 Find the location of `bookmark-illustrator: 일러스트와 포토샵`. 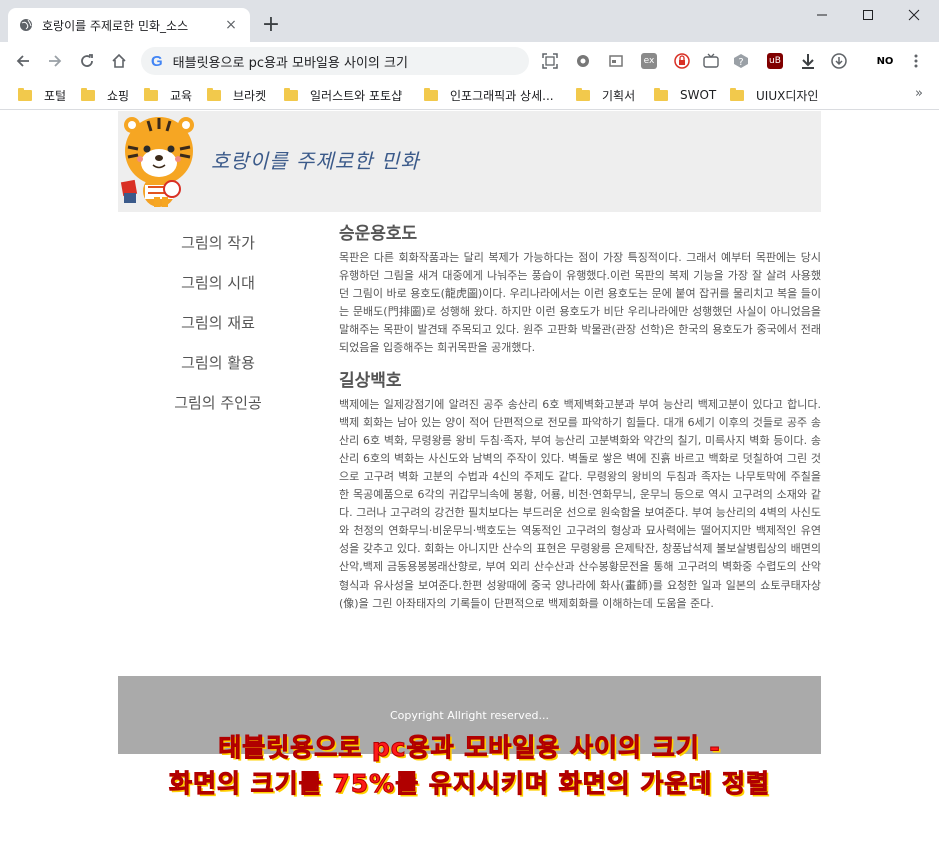

bookmark-illustrator: 일러스트와 포토샵 is located at coordinates (343, 95).